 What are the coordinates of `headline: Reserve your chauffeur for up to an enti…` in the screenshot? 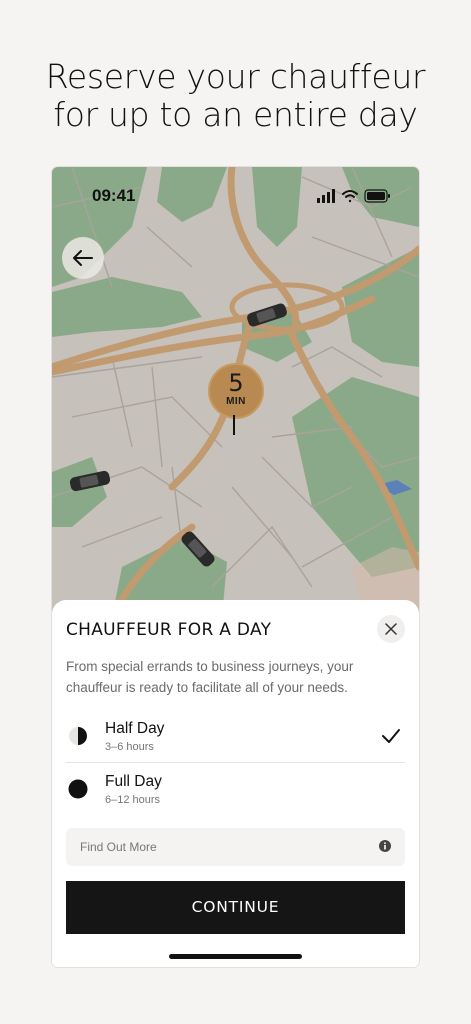 It's located at (235, 96).